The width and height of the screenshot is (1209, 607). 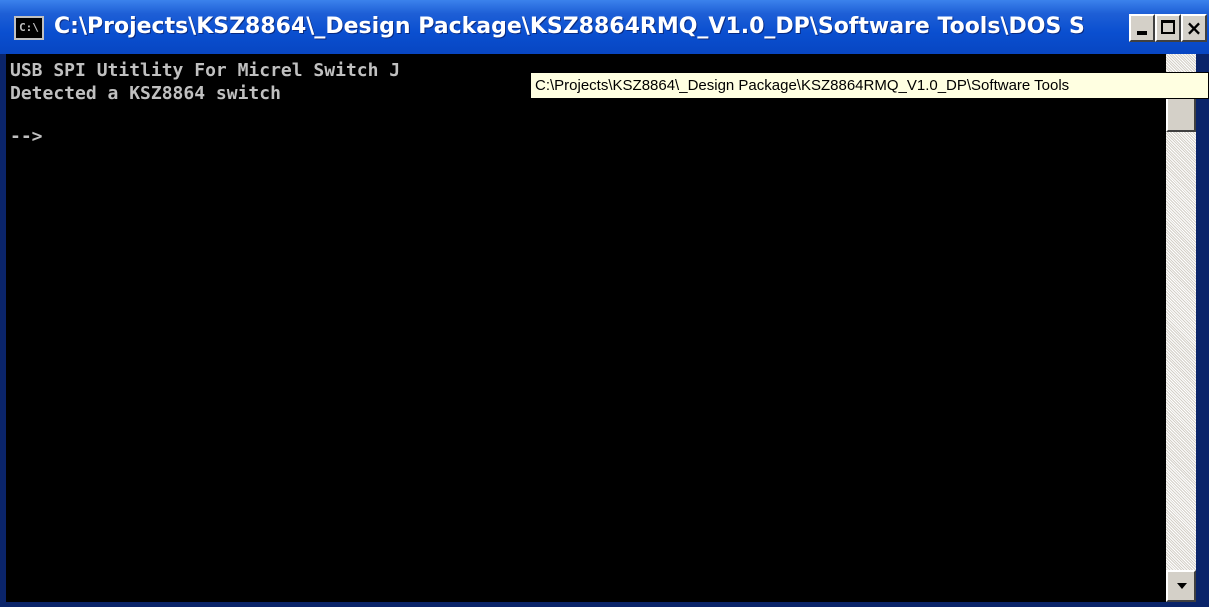 I want to click on close-icon: ×, so click(x=1194, y=28).